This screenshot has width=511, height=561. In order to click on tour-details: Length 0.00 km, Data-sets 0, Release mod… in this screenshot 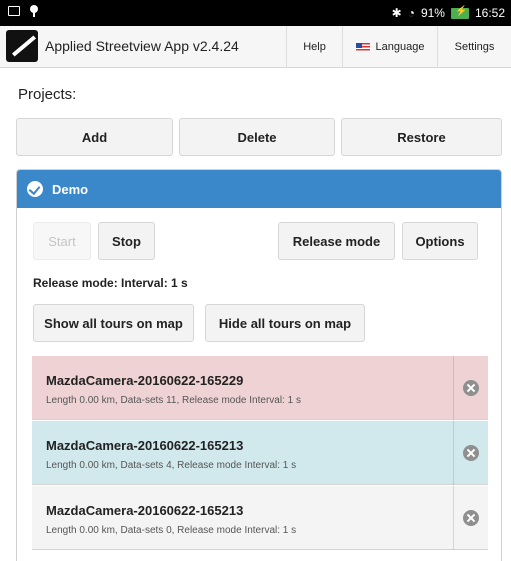, I will do `click(171, 530)`.